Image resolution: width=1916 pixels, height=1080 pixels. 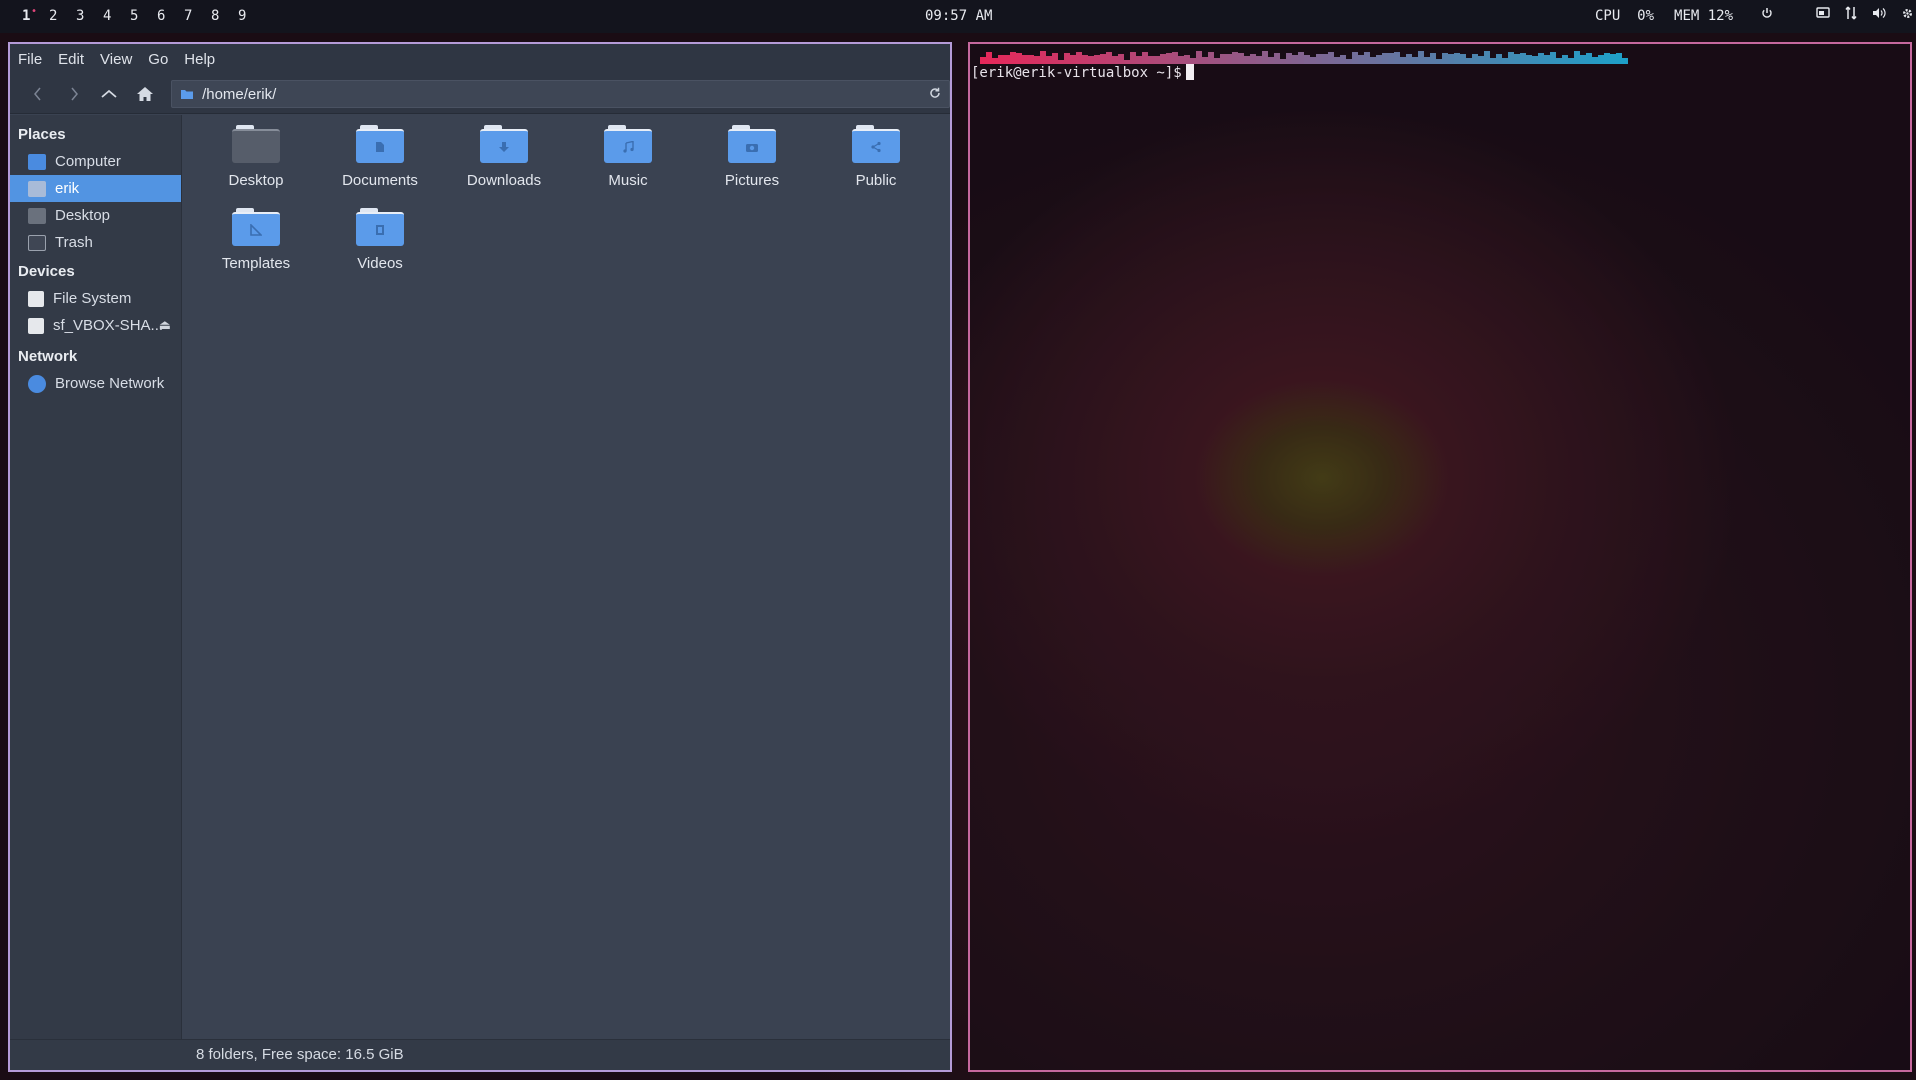 What do you see at coordinates (380, 180) in the screenshot?
I see `folder-label: Documents` at bounding box center [380, 180].